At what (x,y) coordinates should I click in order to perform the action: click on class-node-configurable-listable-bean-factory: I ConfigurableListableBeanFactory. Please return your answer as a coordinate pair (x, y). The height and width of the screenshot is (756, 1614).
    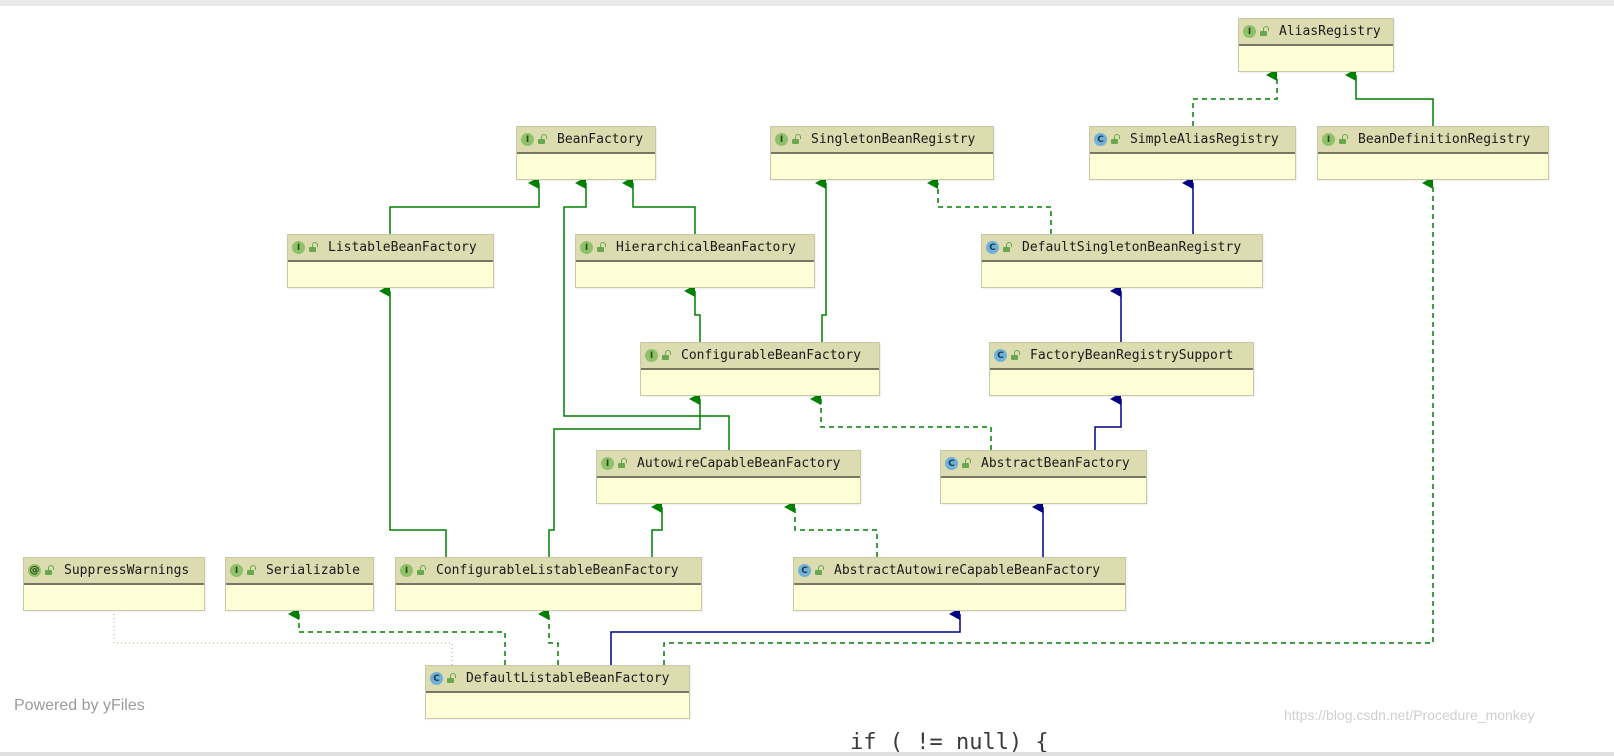
    Looking at the image, I should click on (548, 584).